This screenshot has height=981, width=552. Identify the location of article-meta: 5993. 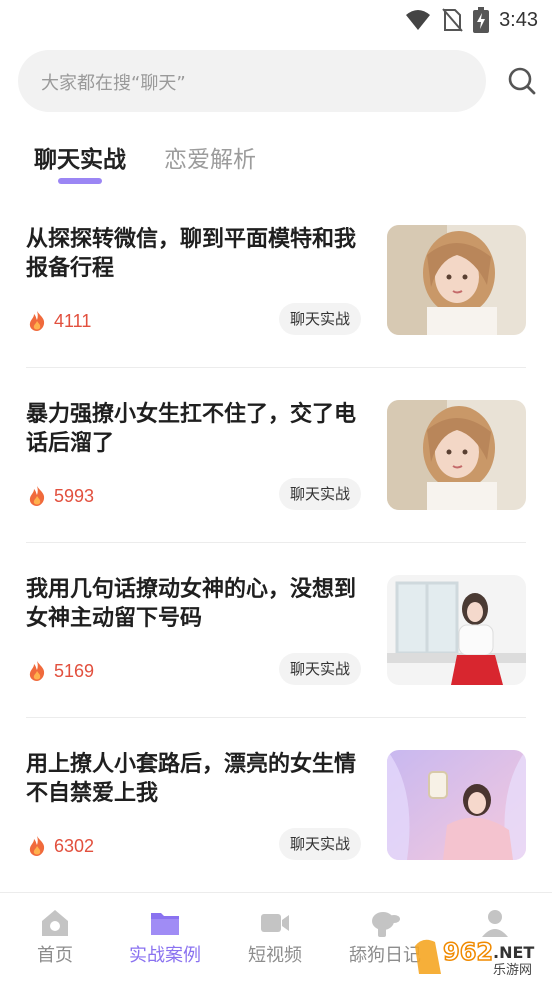
(60, 496).